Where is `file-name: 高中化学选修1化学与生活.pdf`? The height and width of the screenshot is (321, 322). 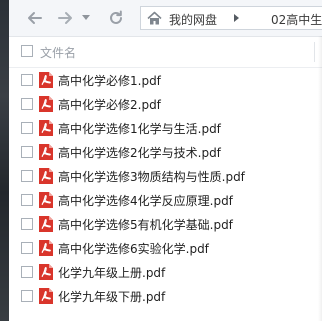 file-name: 高中化学选修1化学与生活.pdf is located at coordinates (139, 128).